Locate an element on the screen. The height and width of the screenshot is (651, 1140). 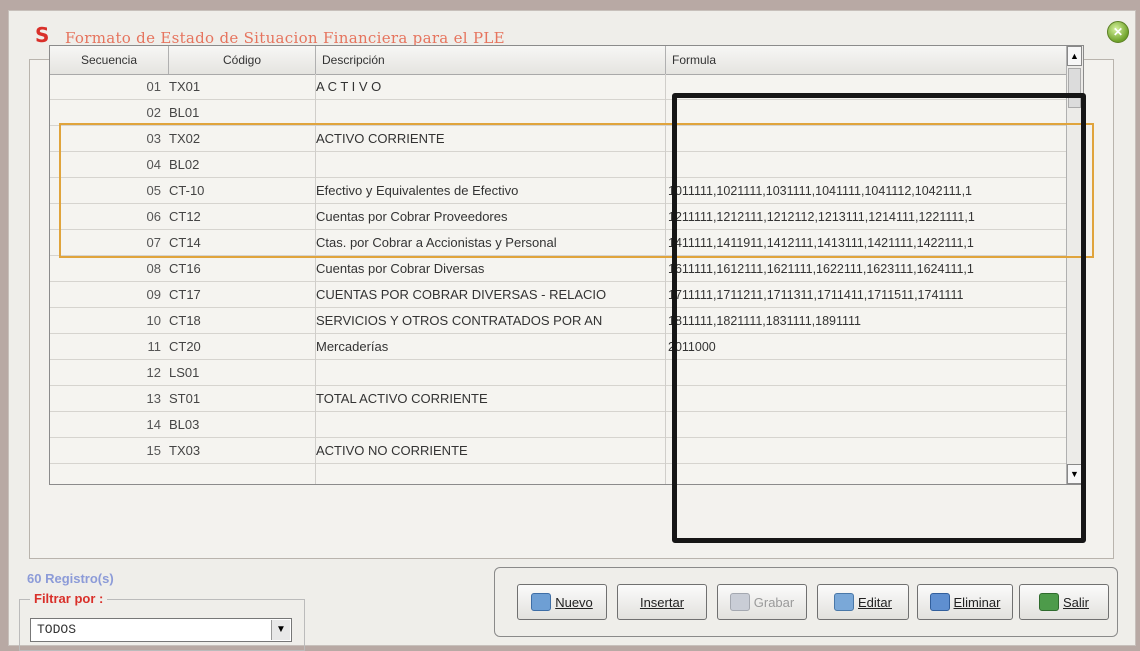
description-cell: Efectivo y Equivalentes de Efectivo is located at coordinates (491, 191).